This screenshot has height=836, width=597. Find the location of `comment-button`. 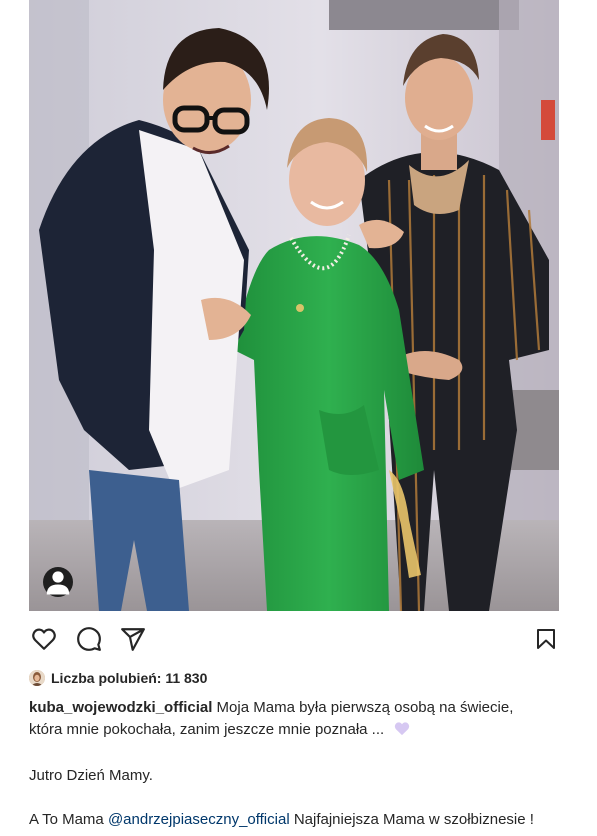

comment-button is located at coordinates (89, 639).